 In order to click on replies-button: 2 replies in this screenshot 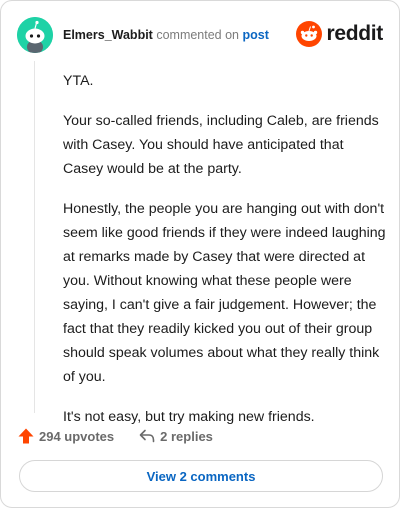, I will do `click(175, 436)`.